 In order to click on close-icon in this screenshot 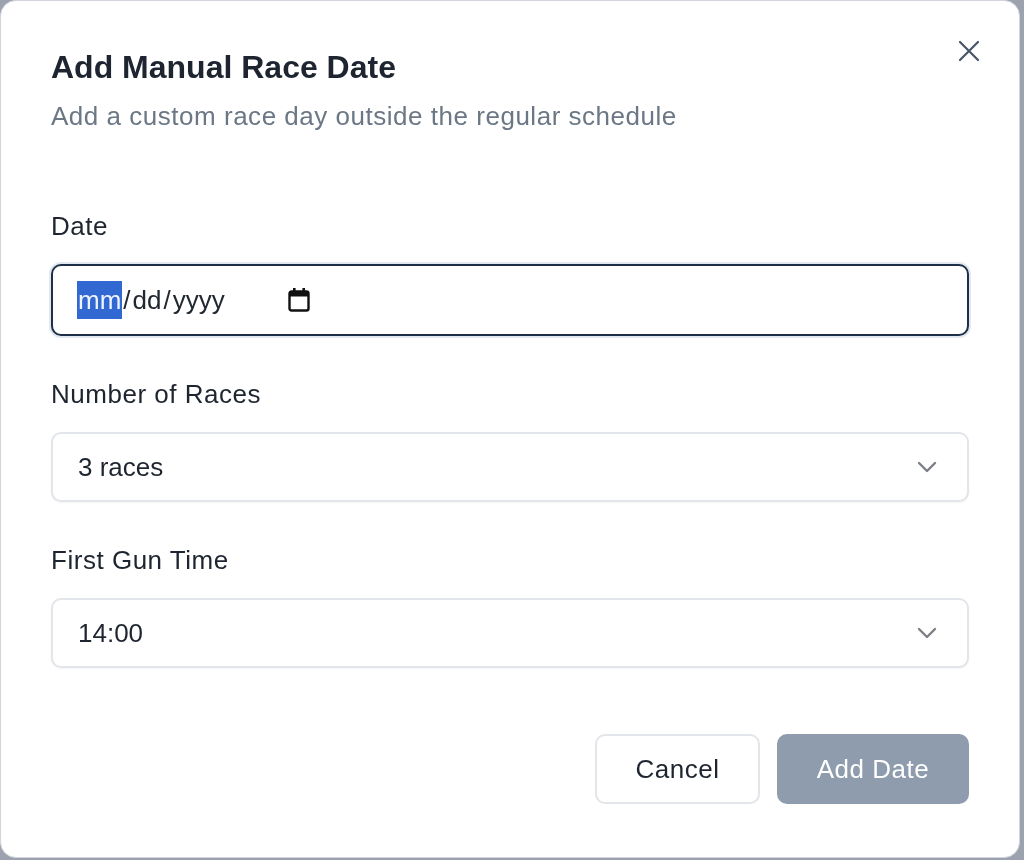, I will do `click(969, 51)`.